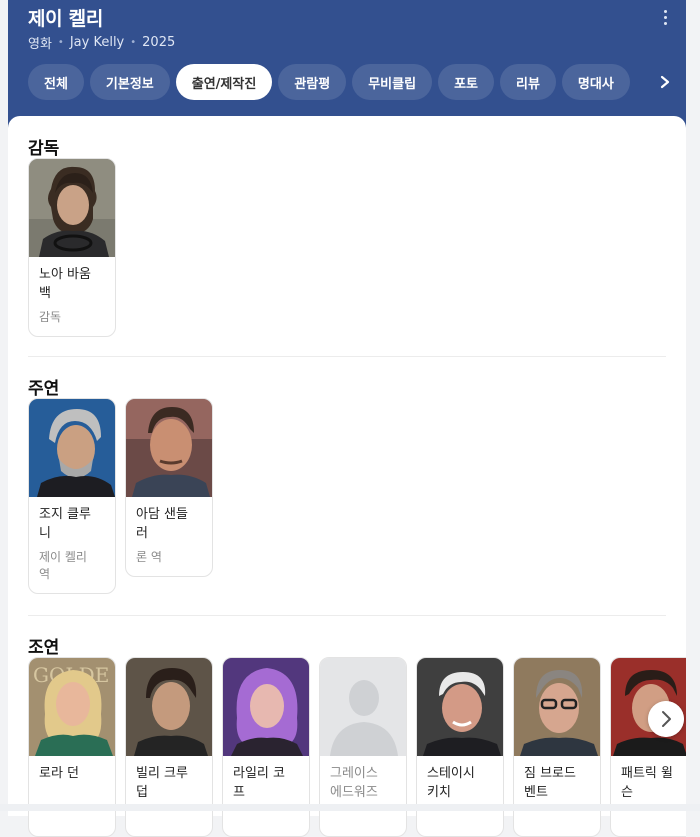 This screenshot has height=837, width=700. I want to click on person-card: 노아 바움 백 감독, so click(72, 247).